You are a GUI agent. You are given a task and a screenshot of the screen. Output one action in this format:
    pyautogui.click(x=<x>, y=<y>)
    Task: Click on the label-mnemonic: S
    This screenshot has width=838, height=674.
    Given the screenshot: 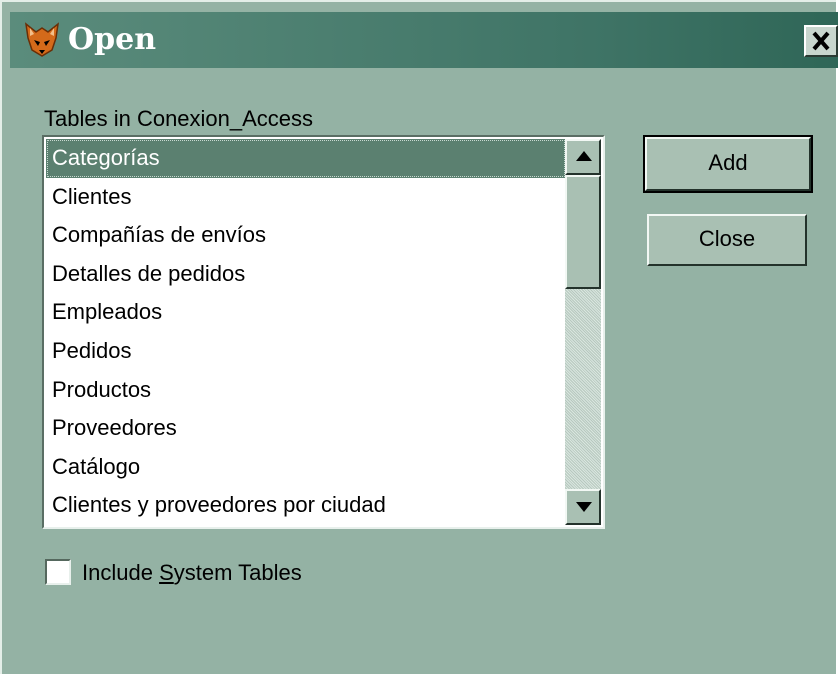 What is the action you would take?
    pyautogui.click(x=166, y=572)
    